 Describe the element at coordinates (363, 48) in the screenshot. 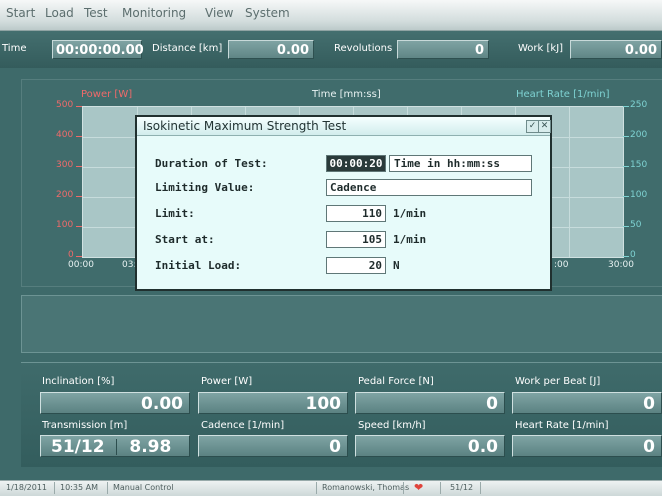

I see `revolutions-label: Revolutions` at that location.